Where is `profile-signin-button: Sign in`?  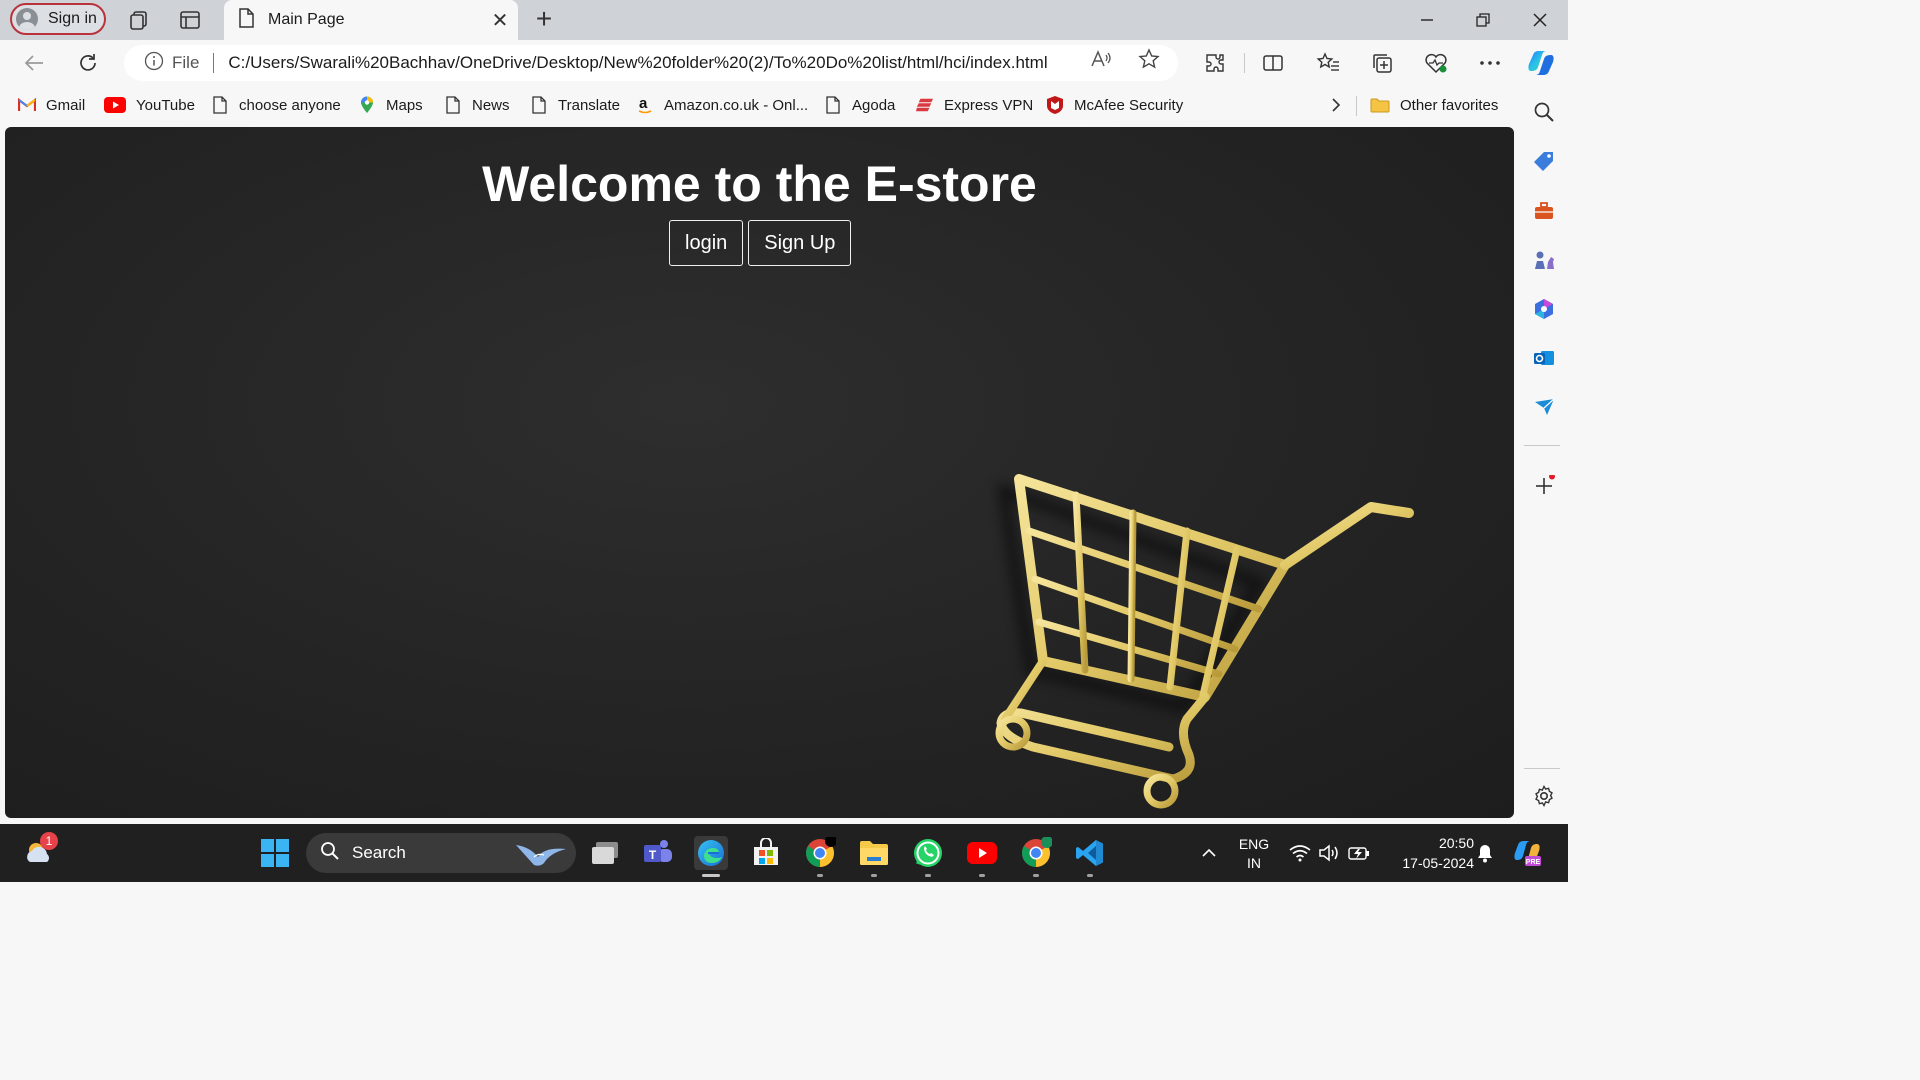
profile-signin-button: Sign in is located at coordinates (58, 19).